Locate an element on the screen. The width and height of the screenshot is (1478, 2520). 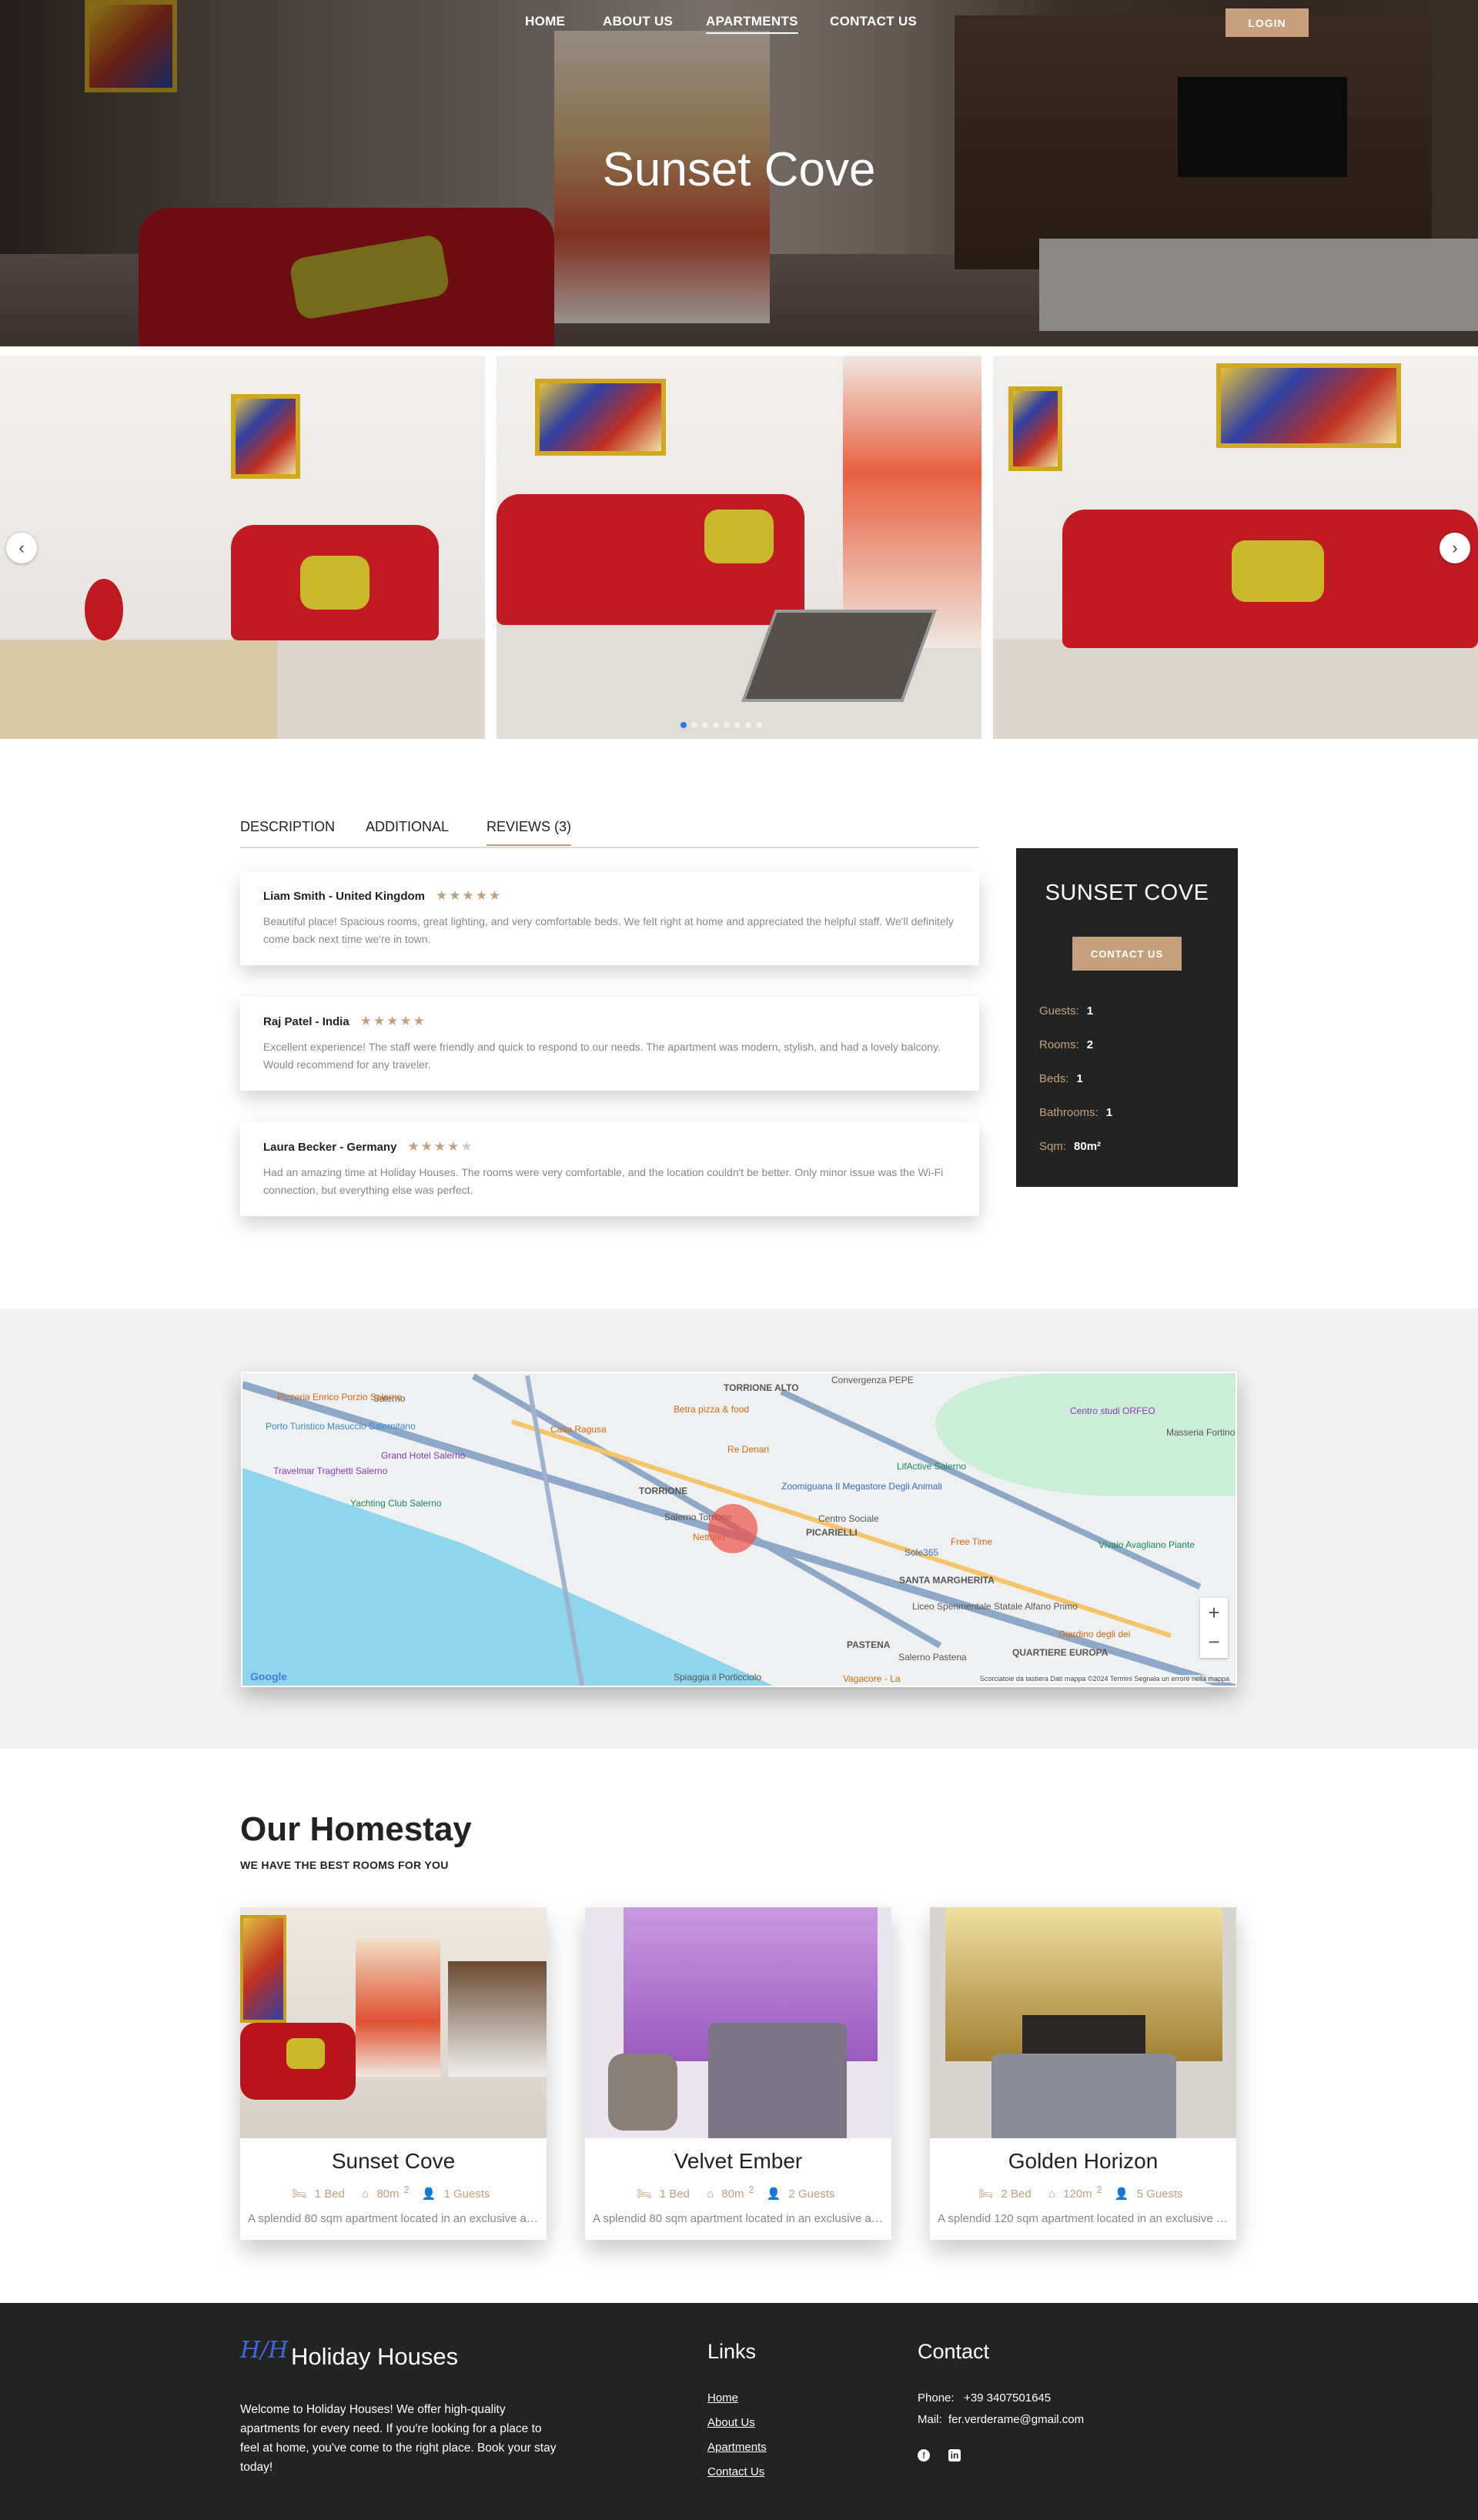
nav-contact-us: CONTACT US is located at coordinates (873, 21).